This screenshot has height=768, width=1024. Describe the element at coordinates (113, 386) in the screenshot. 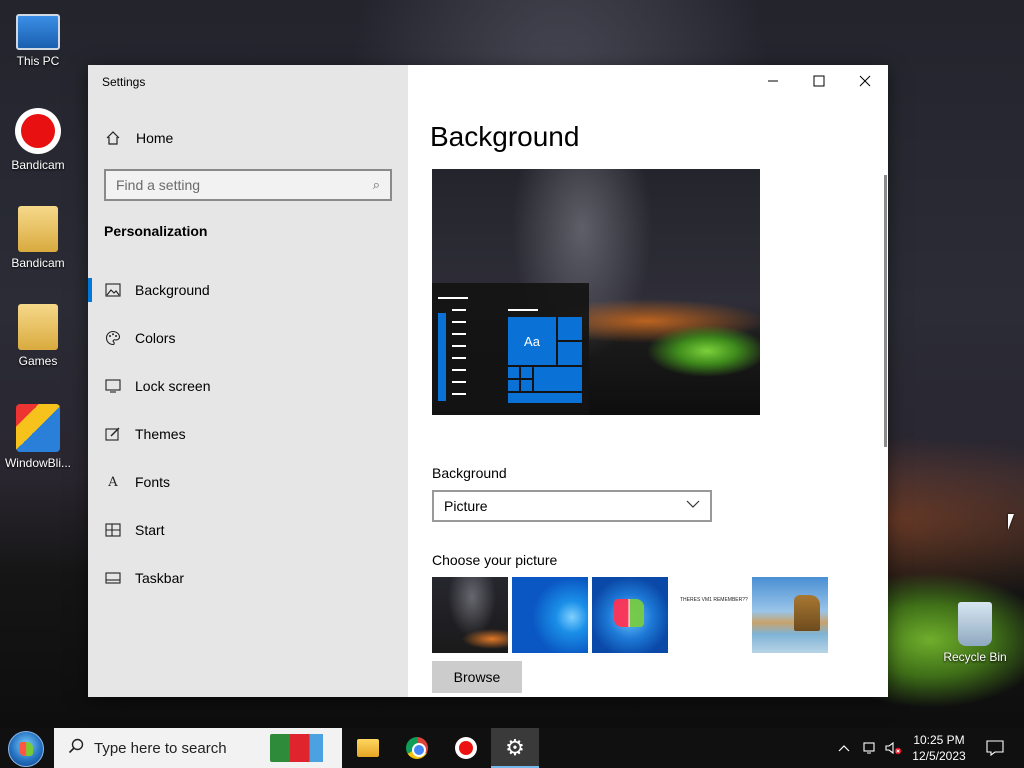

I see `lock-screen-icon` at that location.